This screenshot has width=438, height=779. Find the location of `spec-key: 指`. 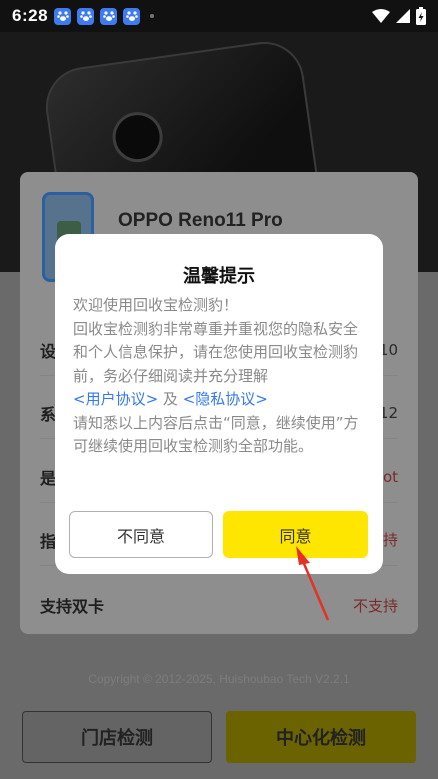

spec-key: 指 is located at coordinates (48, 541).